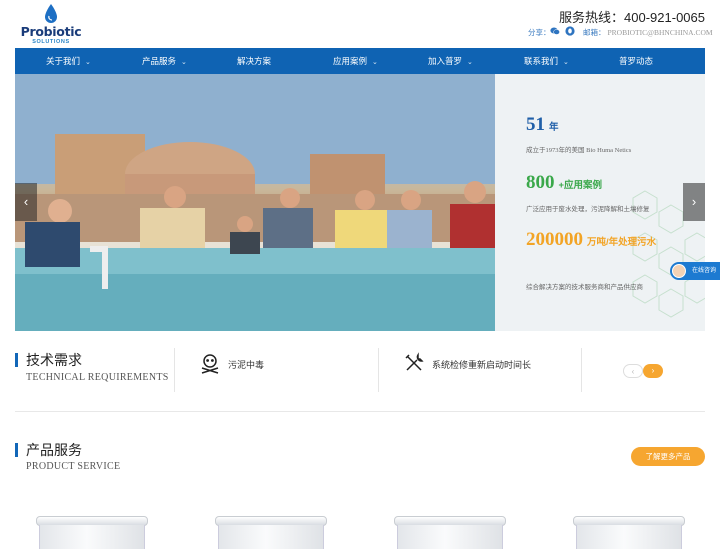 The width and height of the screenshot is (720, 549). I want to click on nav-item-solutions: 解决方案, so click(254, 61).